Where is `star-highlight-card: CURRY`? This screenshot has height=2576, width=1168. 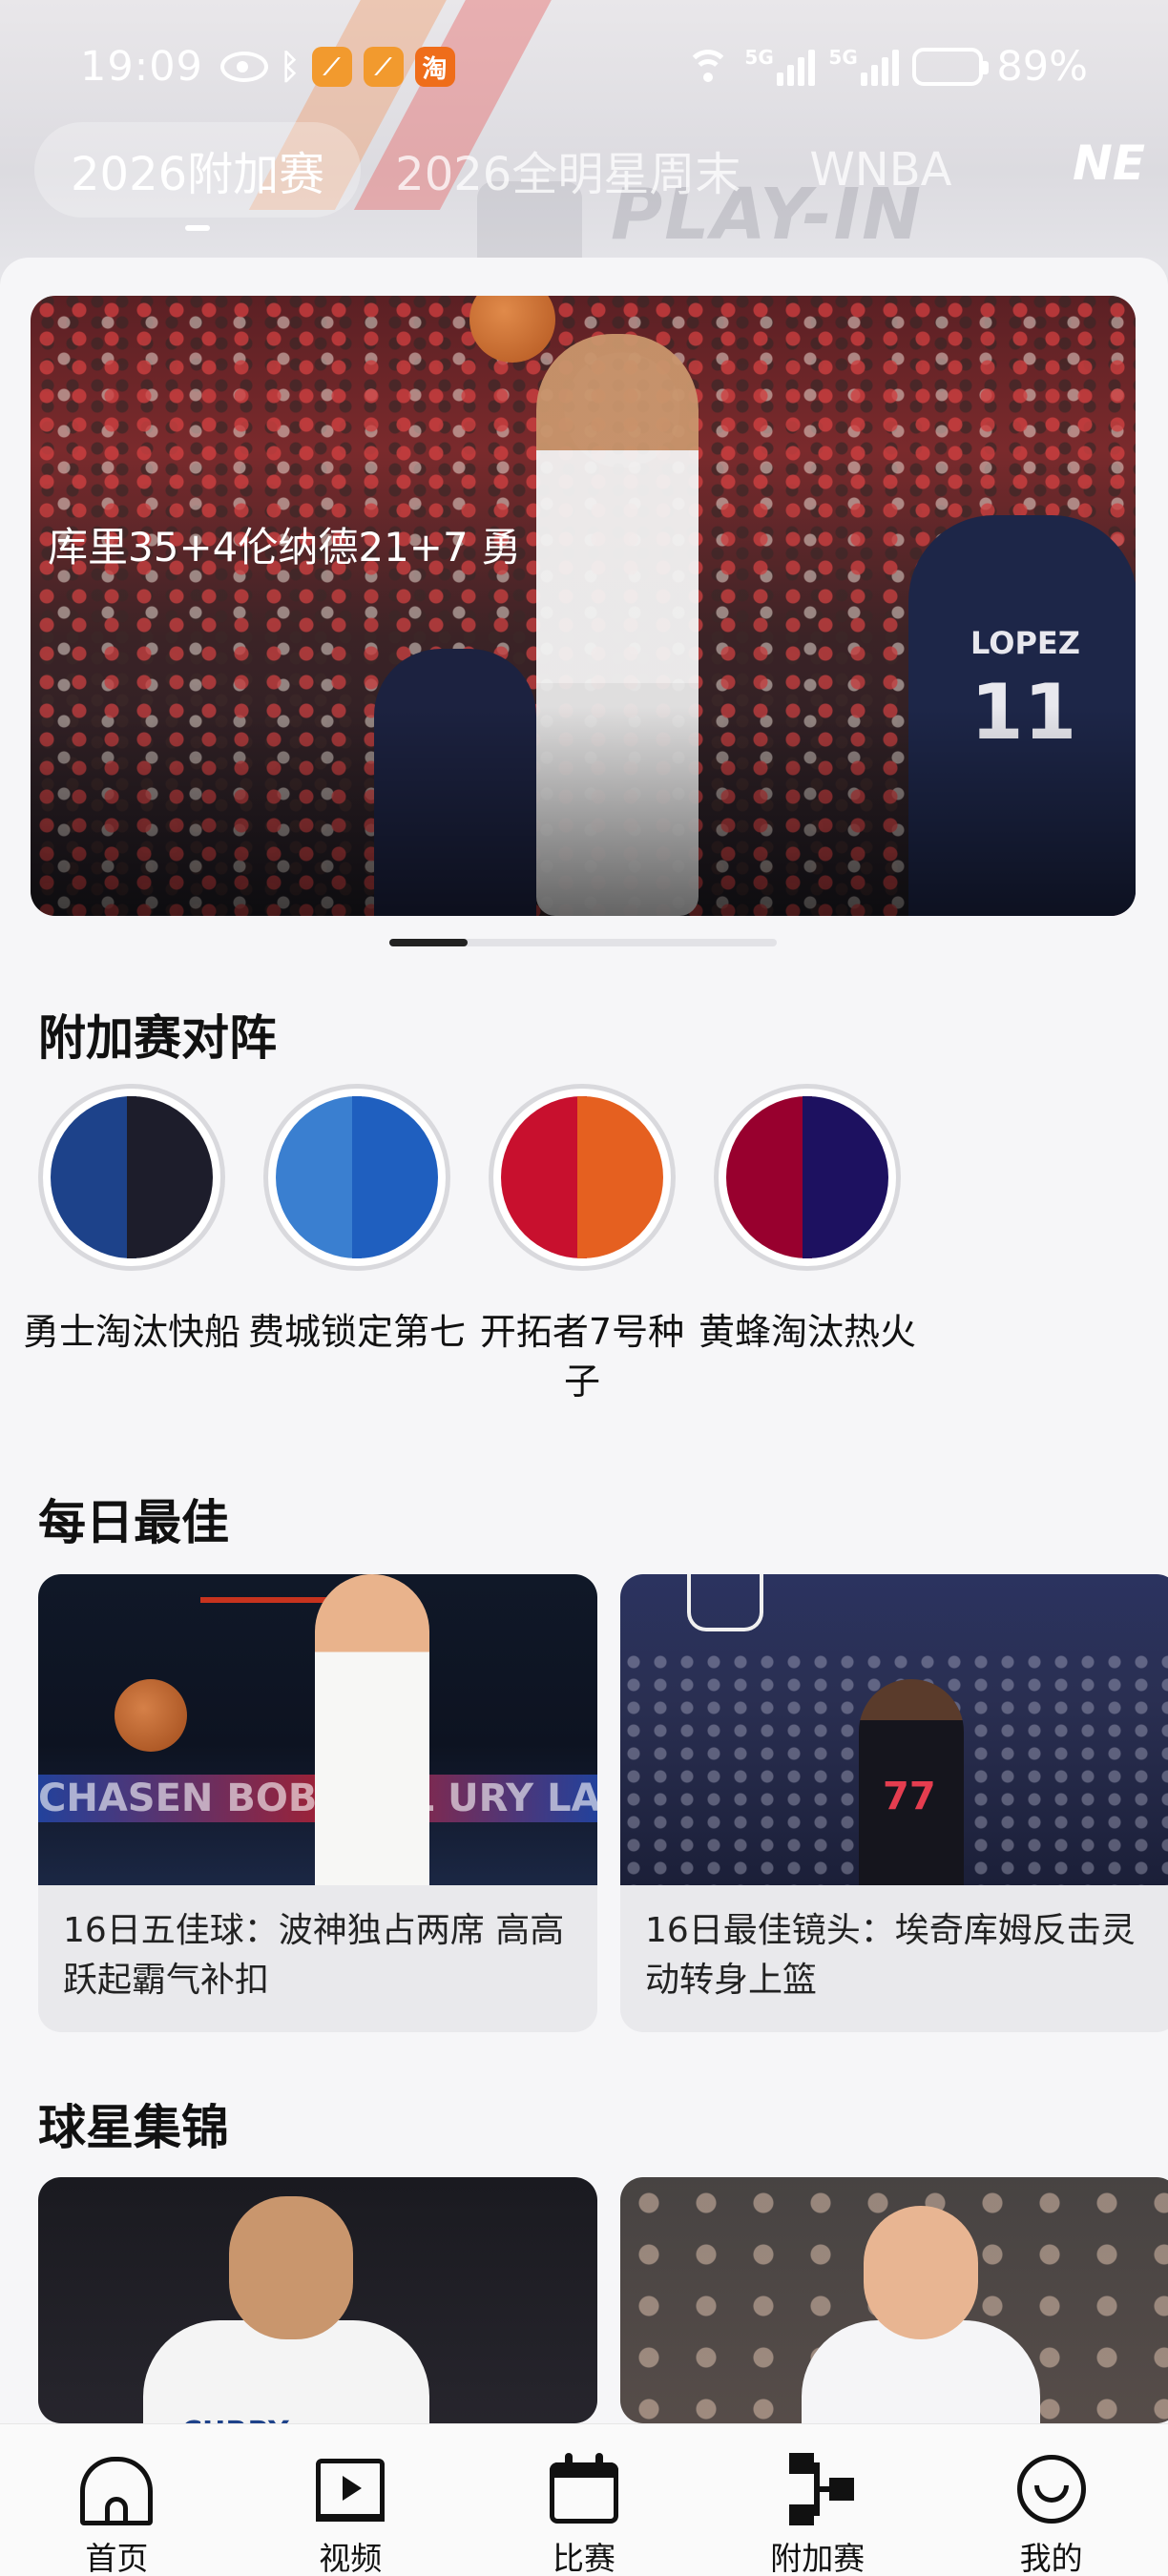 star-highlight-card: CURRY is located at coordinates (317, 2300).